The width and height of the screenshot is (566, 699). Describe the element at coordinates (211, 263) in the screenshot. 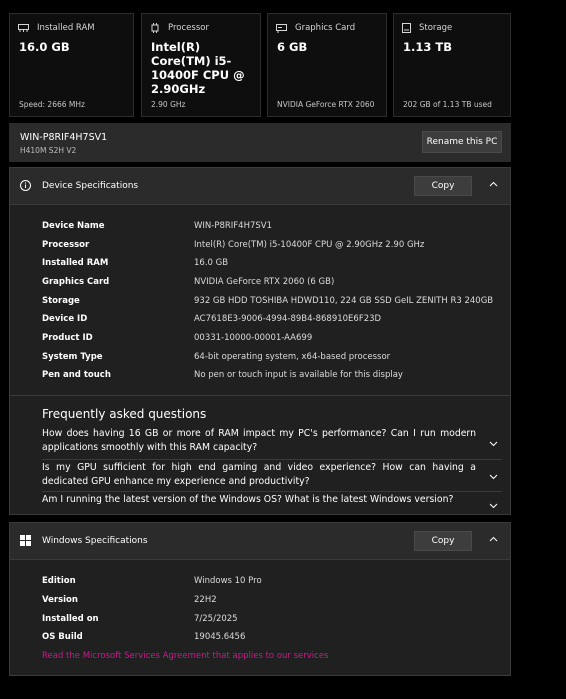

I see `spec-value: 16.0 GB` at that location.